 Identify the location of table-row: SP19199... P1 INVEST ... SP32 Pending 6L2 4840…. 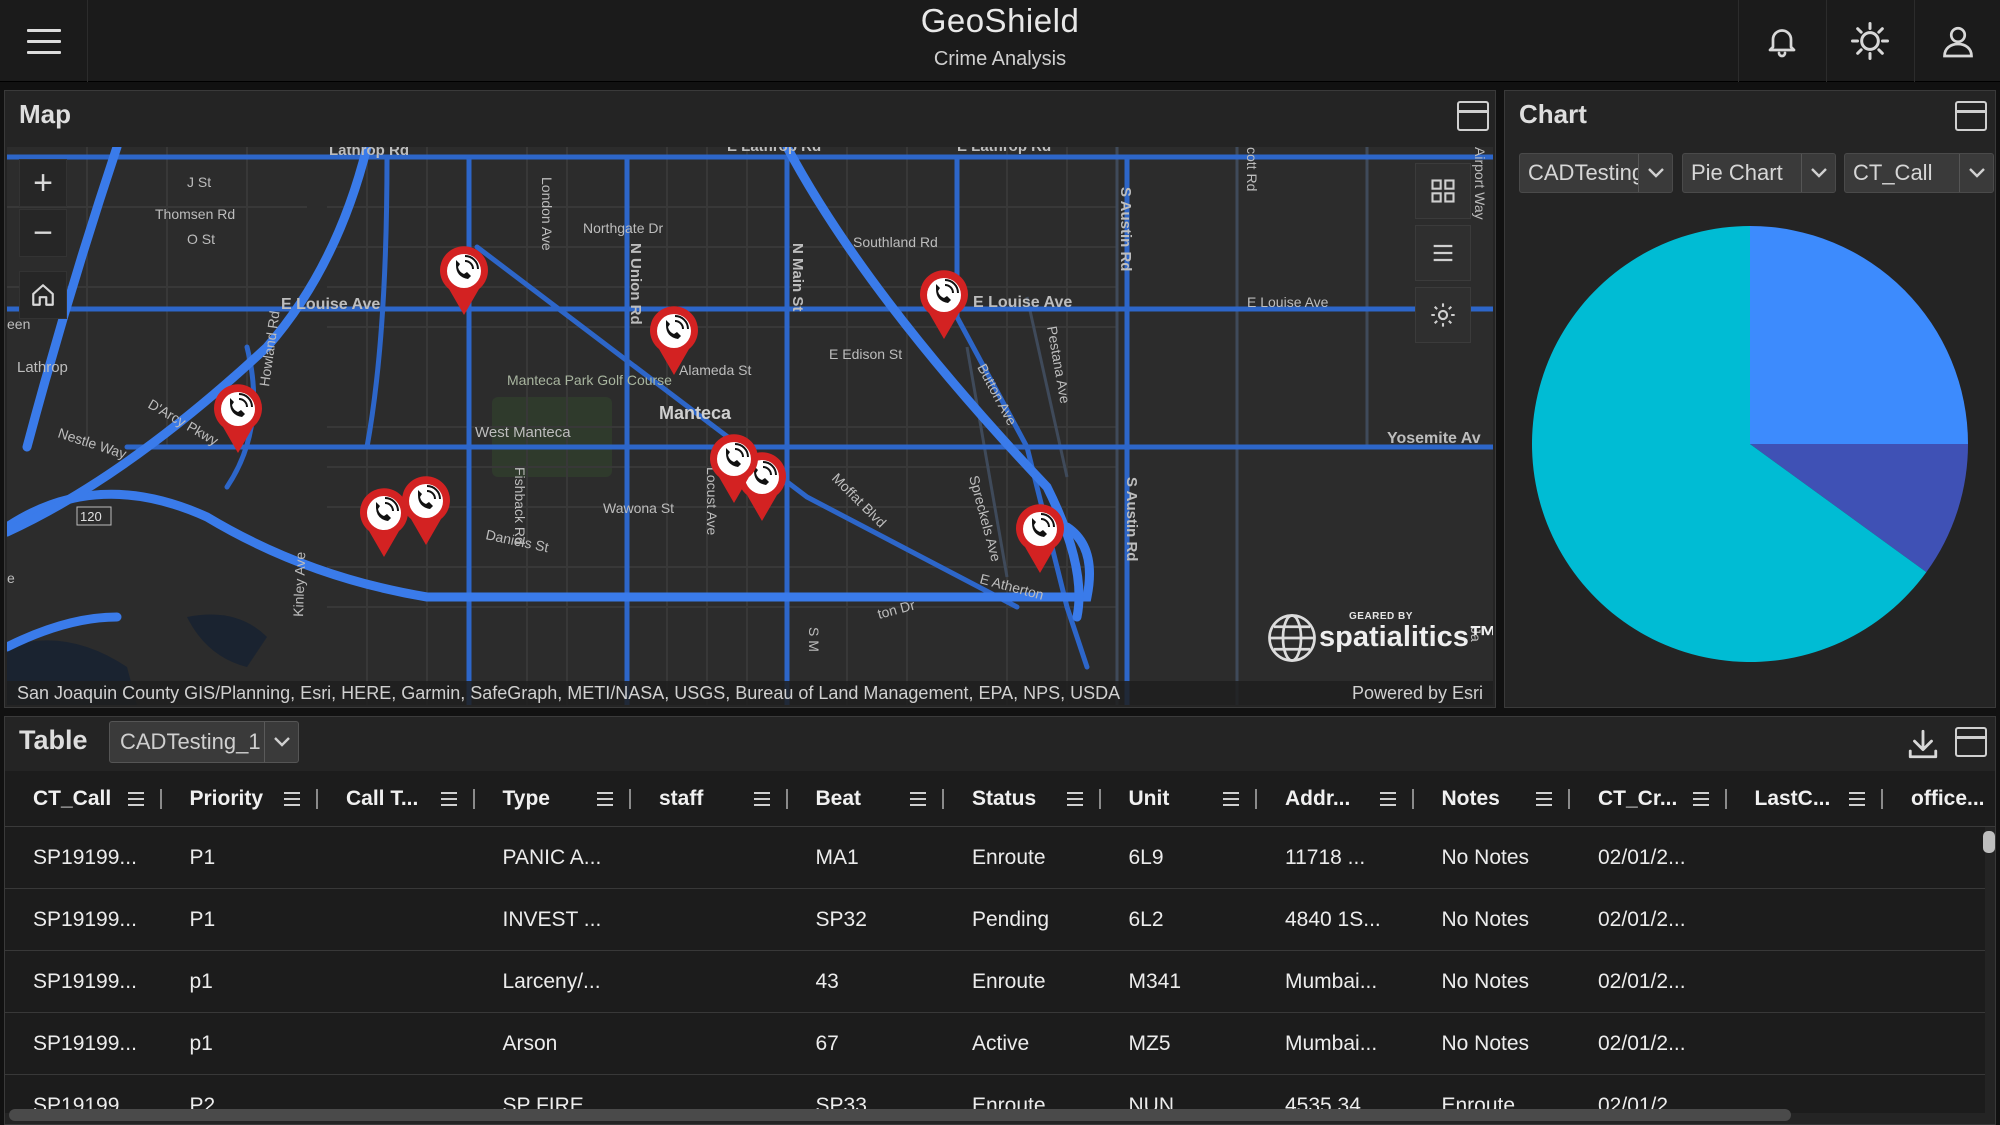
(995, 920).